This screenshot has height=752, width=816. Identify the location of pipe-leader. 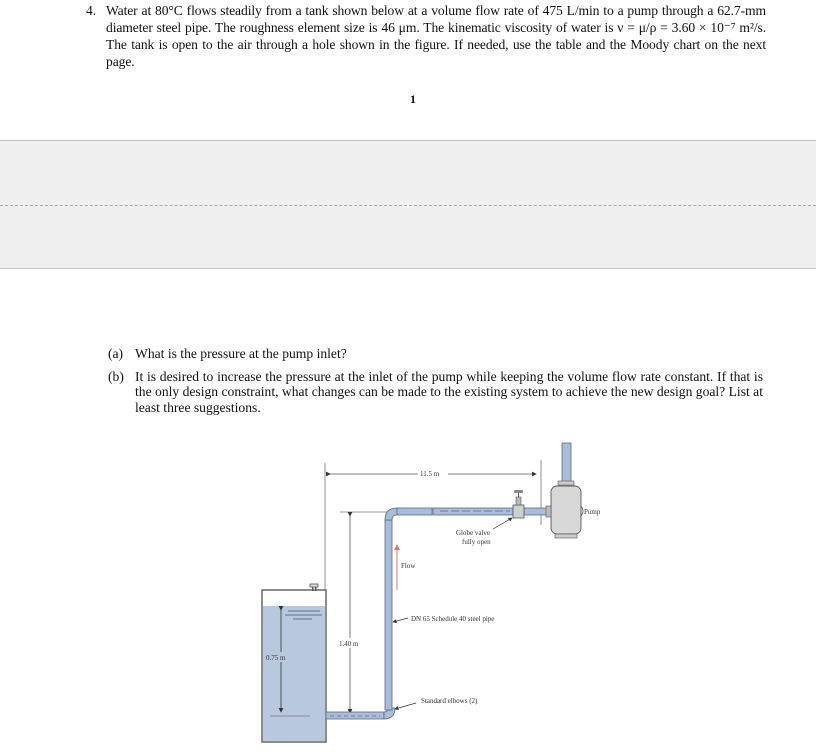
(400, 620).